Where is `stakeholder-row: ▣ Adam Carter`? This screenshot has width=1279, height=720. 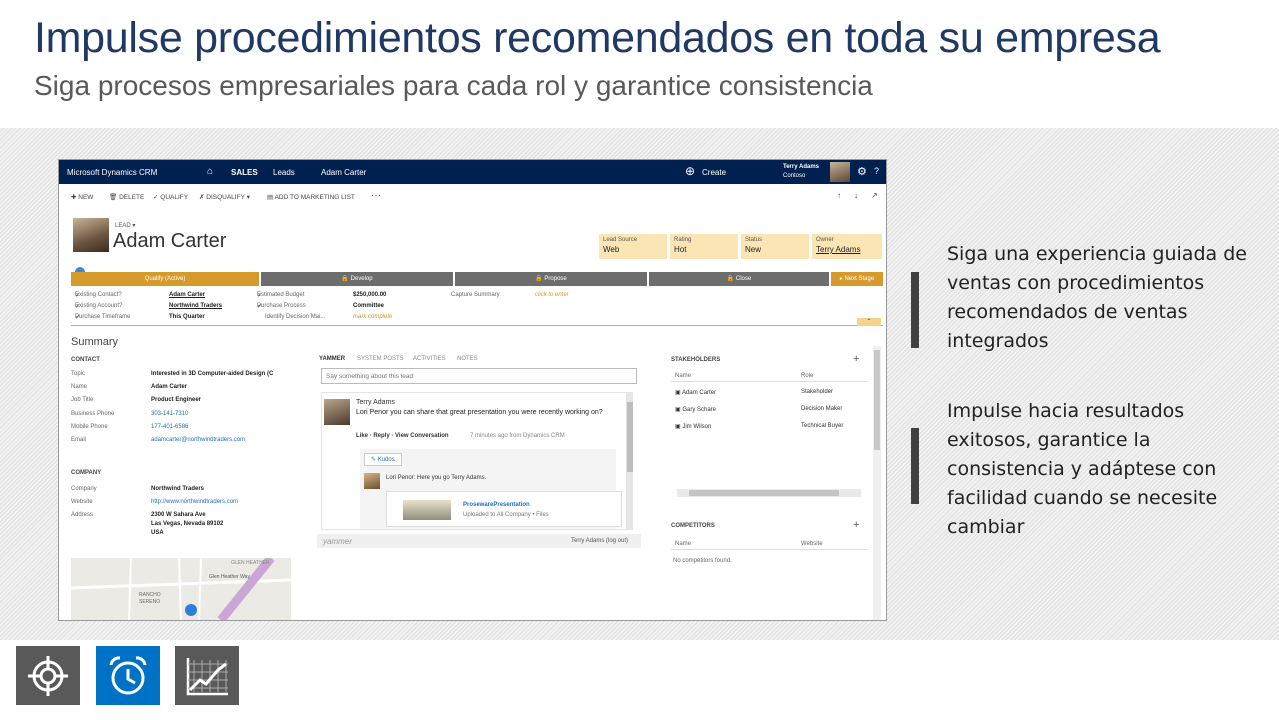
stakeholder-row: ▣ Adam Carter is located at coordinates (695, 392).